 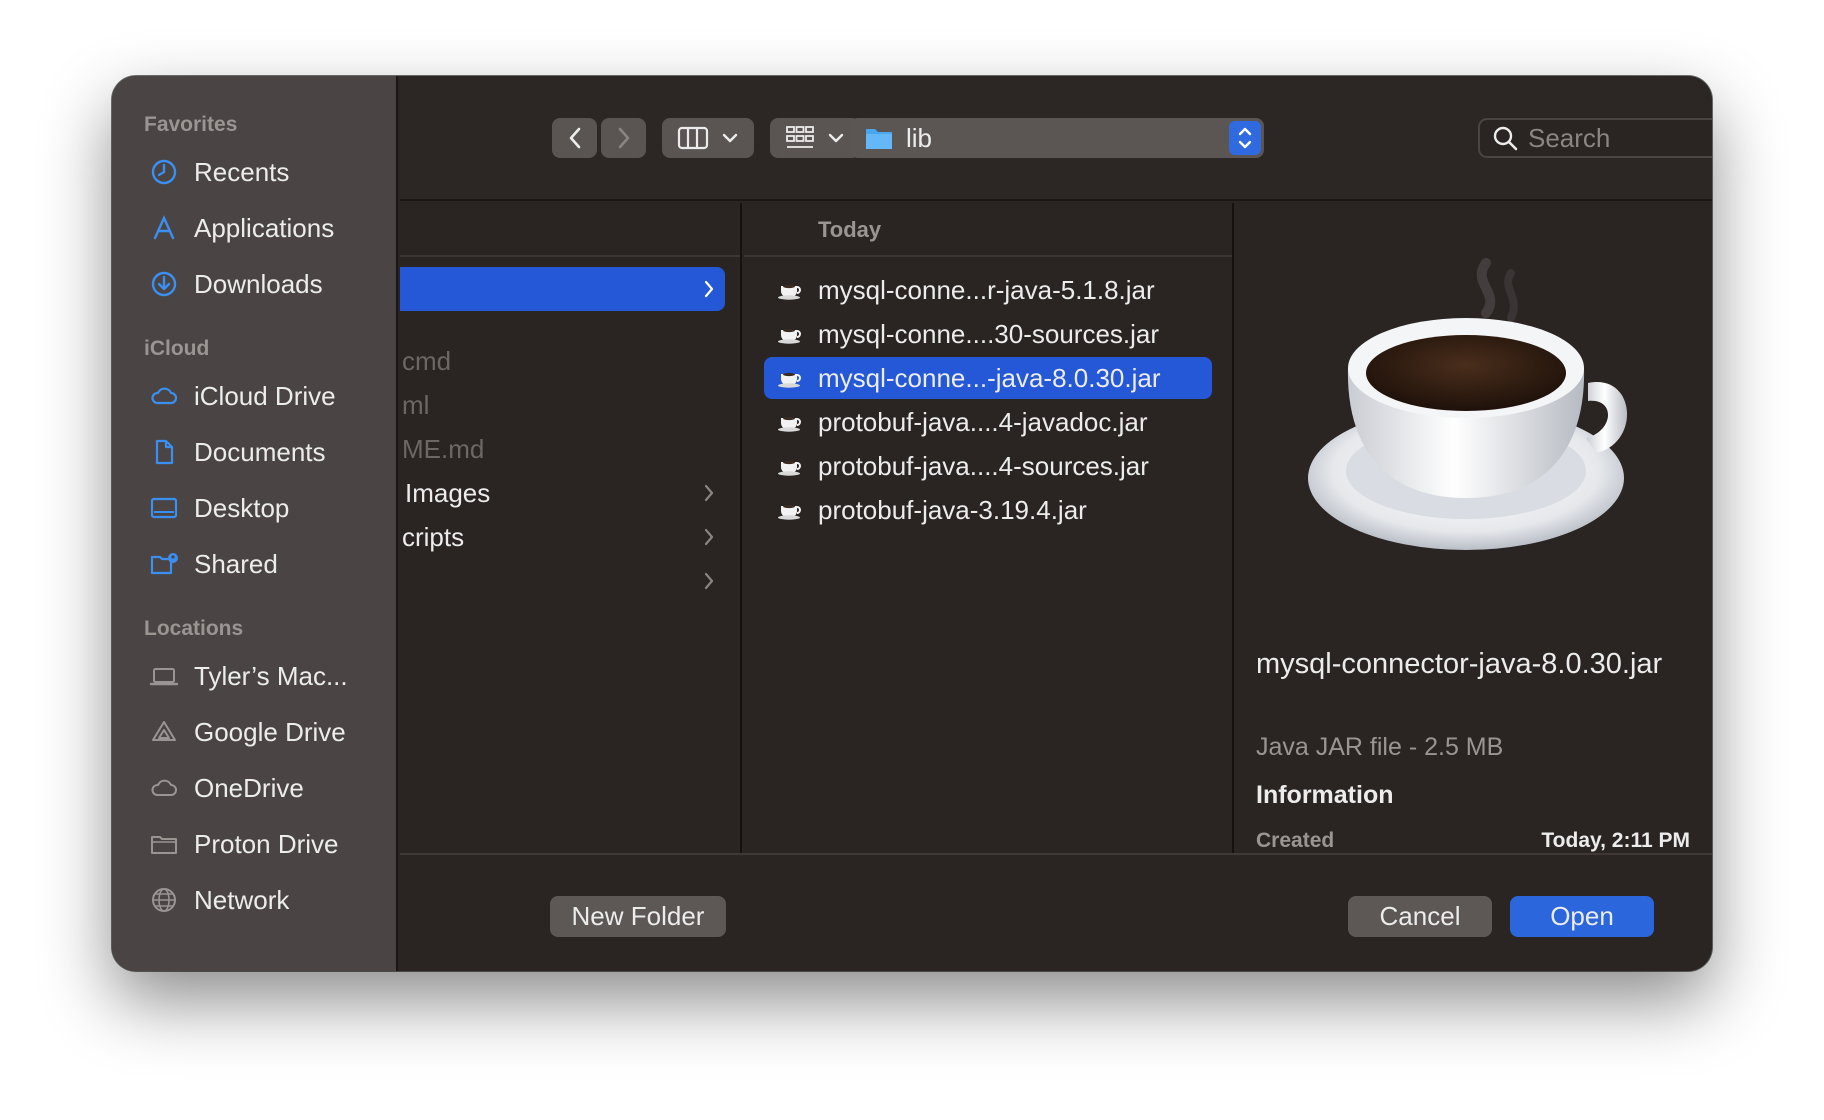 I want to click on search-icon, so click(x=1505, y=138).